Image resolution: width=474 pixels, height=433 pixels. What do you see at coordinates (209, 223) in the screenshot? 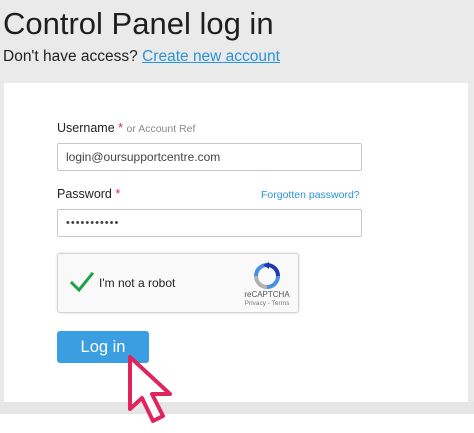
I see `password-input: •••••••••••` at bounding box center [209, 223].